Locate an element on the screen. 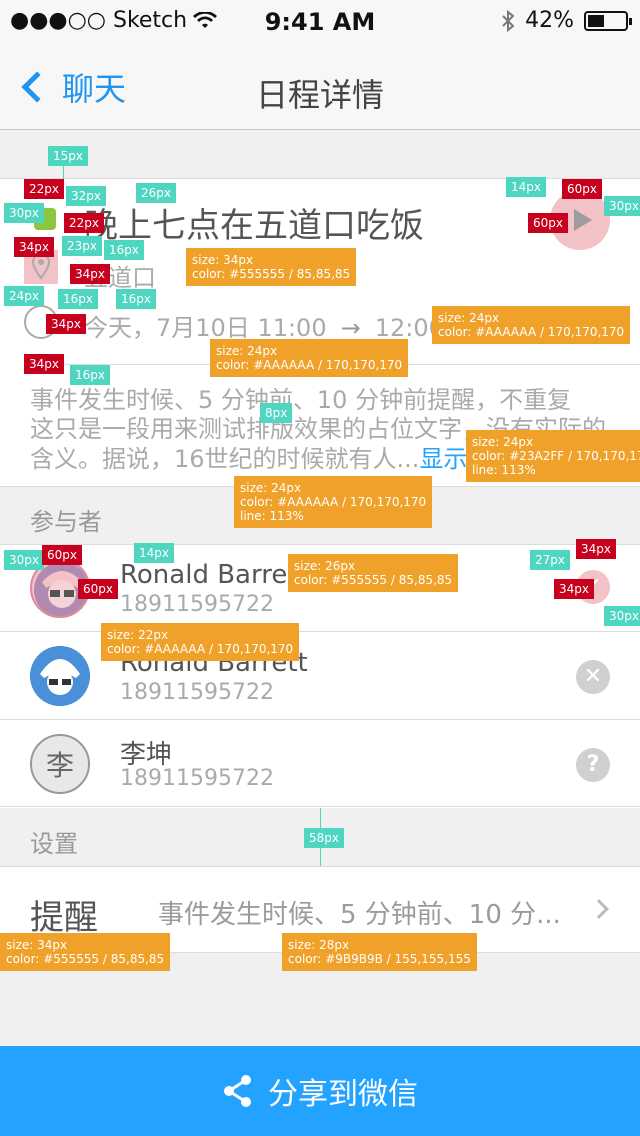 The height and width of the screenshot is (1136, 640). person-avatar-icon is located at coordinates (60, 676).